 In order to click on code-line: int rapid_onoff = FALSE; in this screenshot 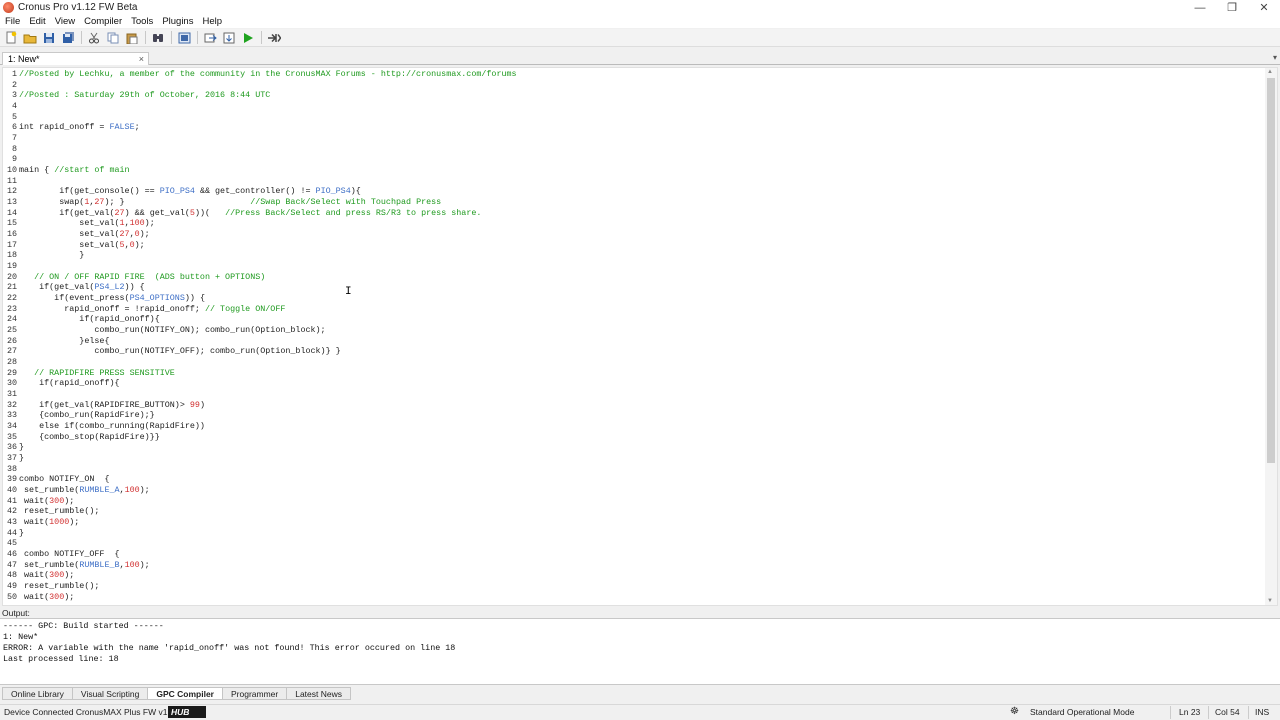, I will do `click(79, 127)`.